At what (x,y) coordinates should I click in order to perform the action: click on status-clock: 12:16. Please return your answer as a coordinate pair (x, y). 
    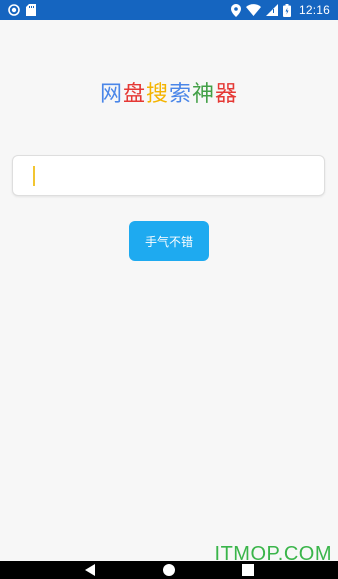
    Looking at the image, I should click on (314, 10).